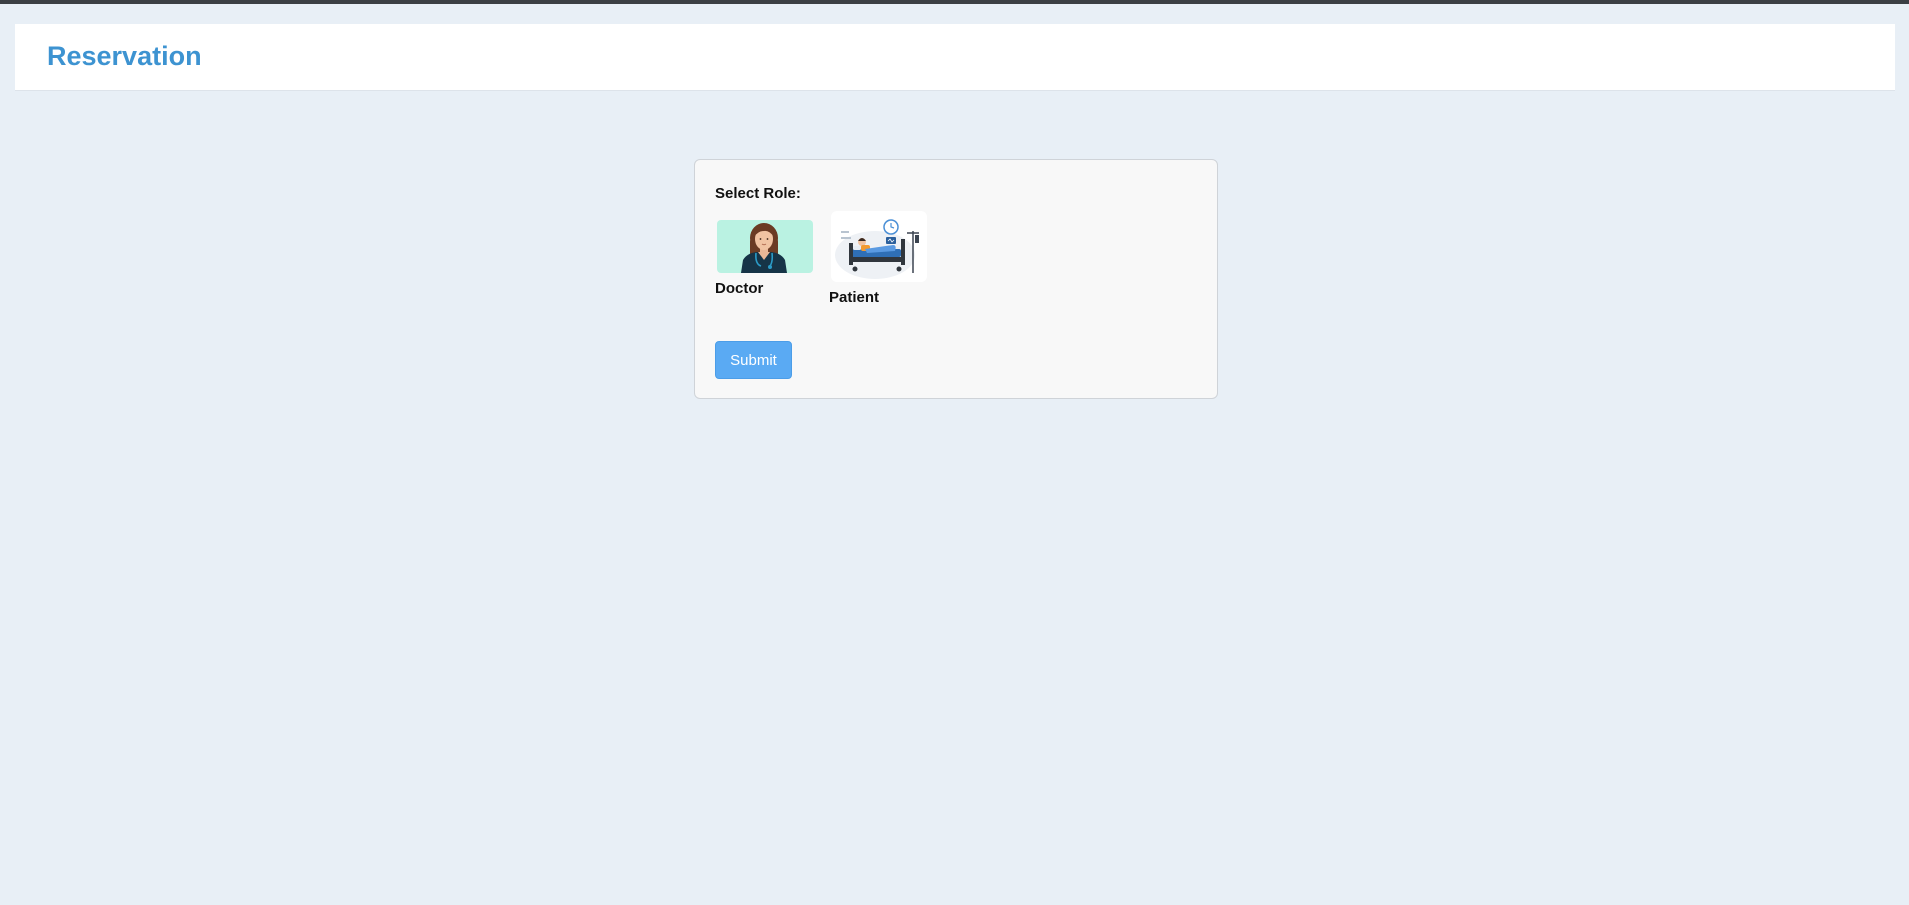 Image resolution: width=1909 pixels, height=905 pixels. What do you see at coordinates (124, 56) in the screenshot?
I see `page-title: Reservation` at bounding box center [124, 56].